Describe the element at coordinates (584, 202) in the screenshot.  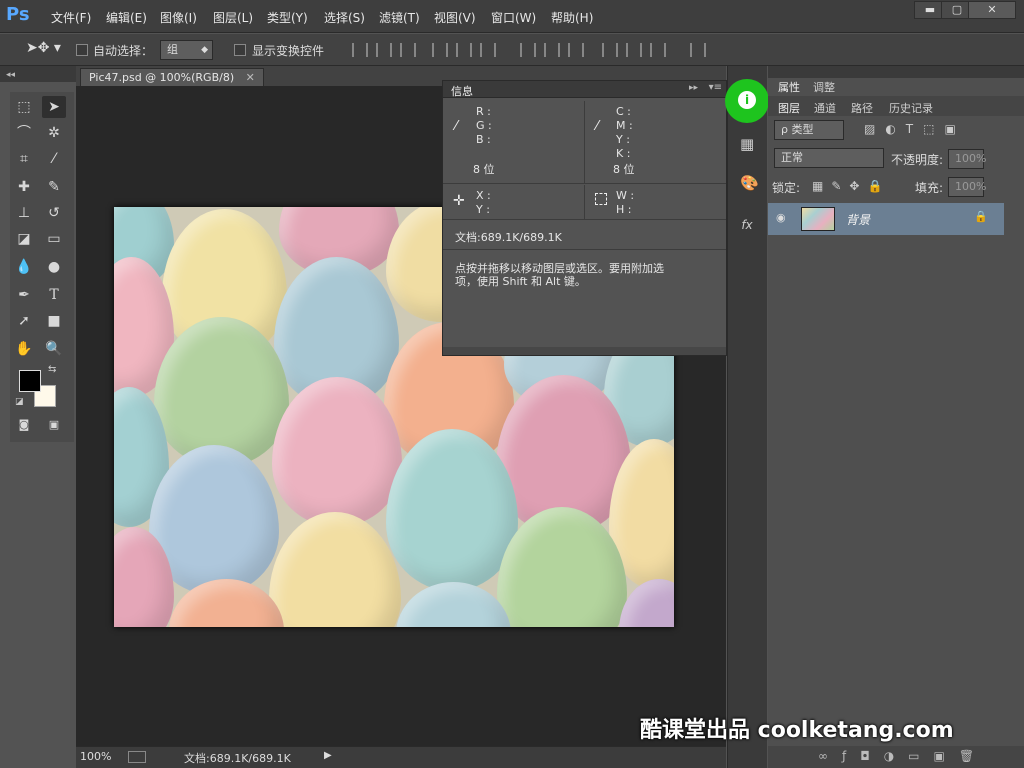
I see `info-divider` at that location.